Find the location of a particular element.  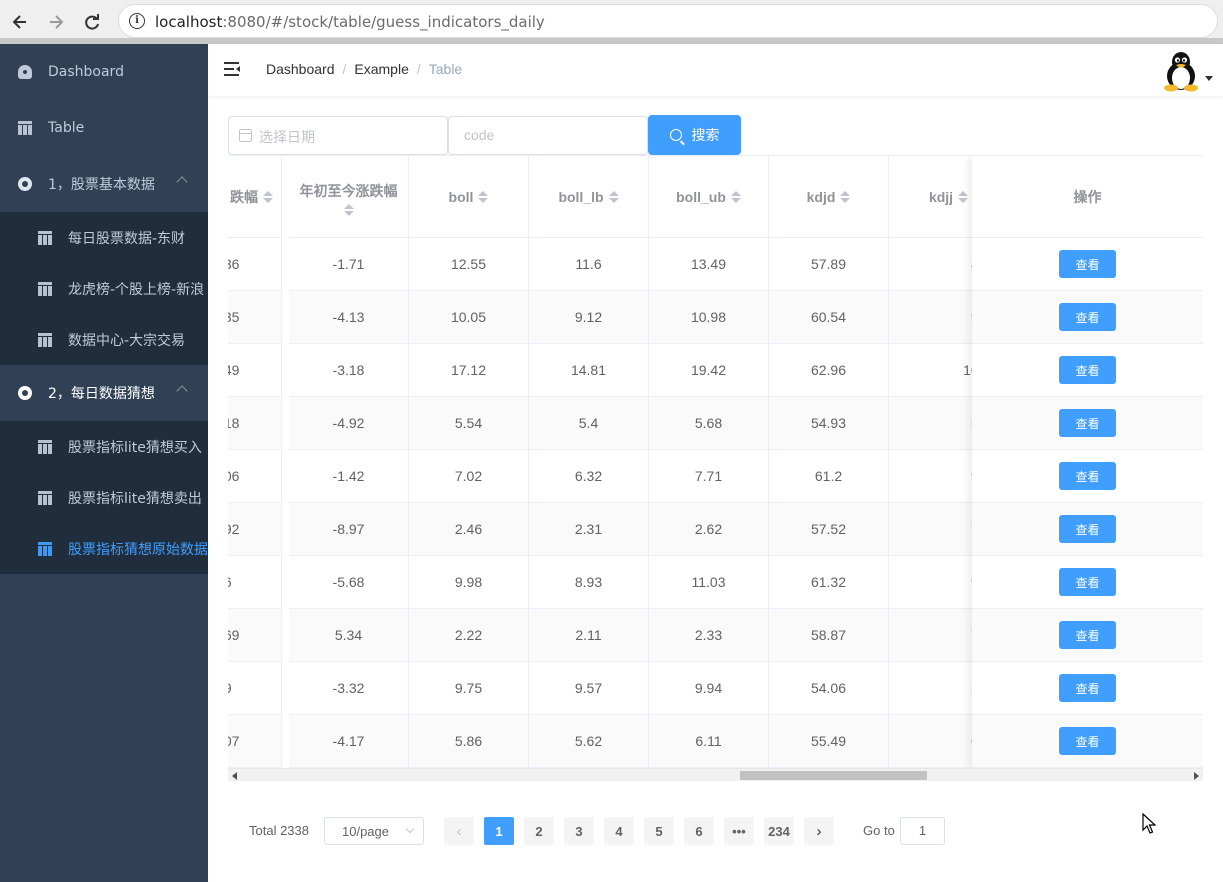

goto-label: Go to is located at coordinates (879, 830).